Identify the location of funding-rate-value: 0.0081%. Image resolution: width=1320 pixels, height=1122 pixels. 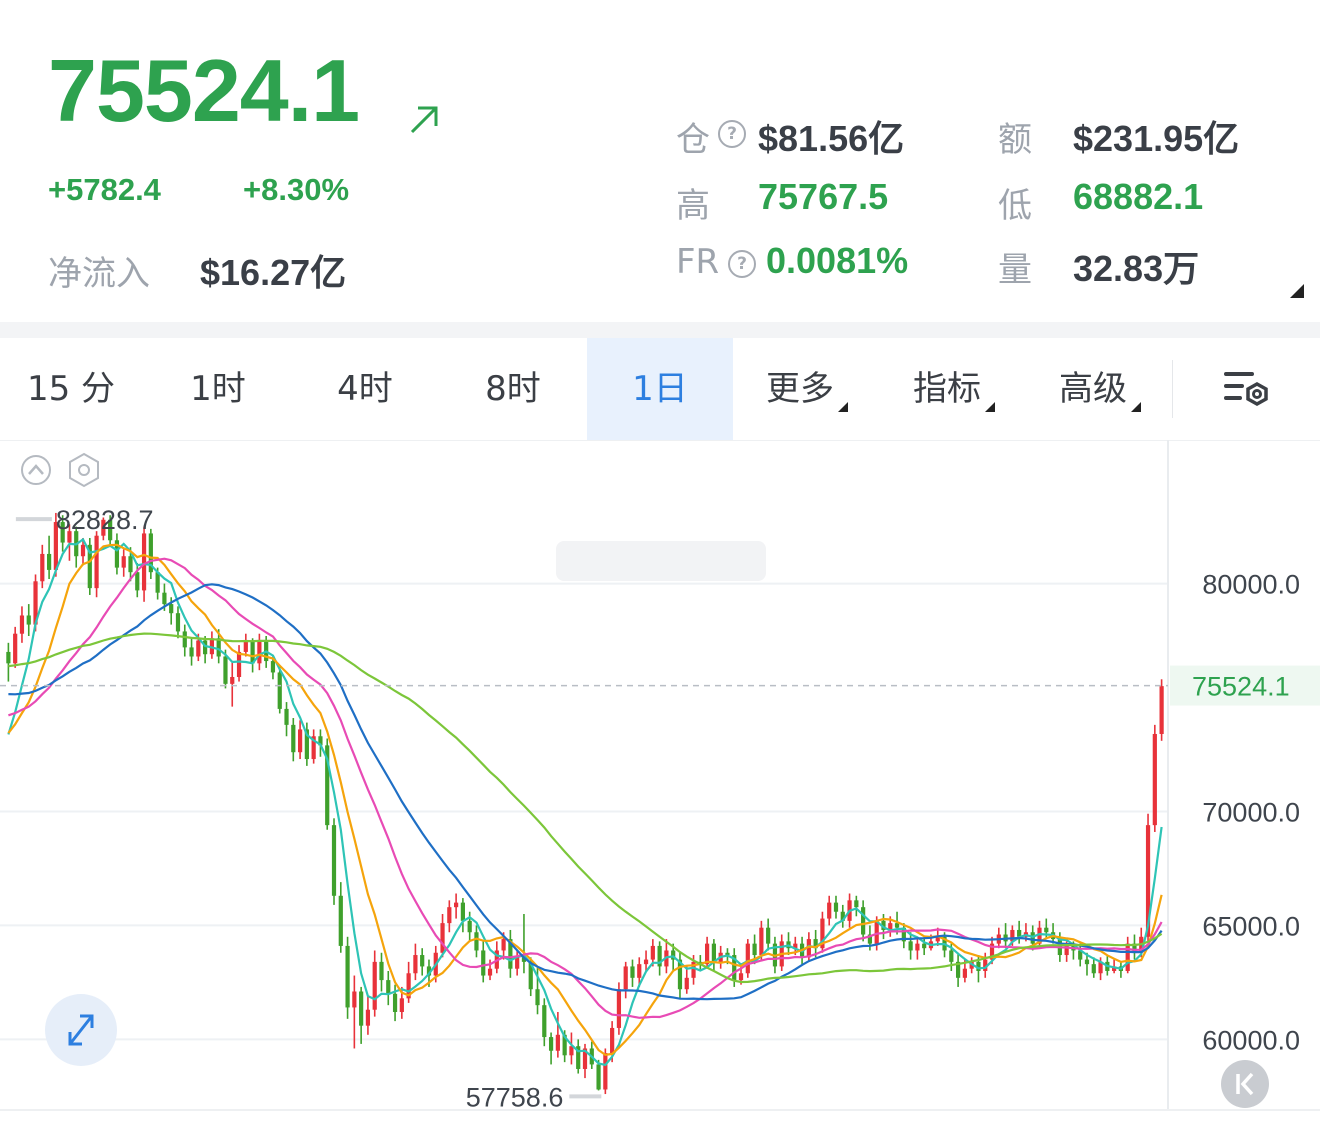
(837, 260).